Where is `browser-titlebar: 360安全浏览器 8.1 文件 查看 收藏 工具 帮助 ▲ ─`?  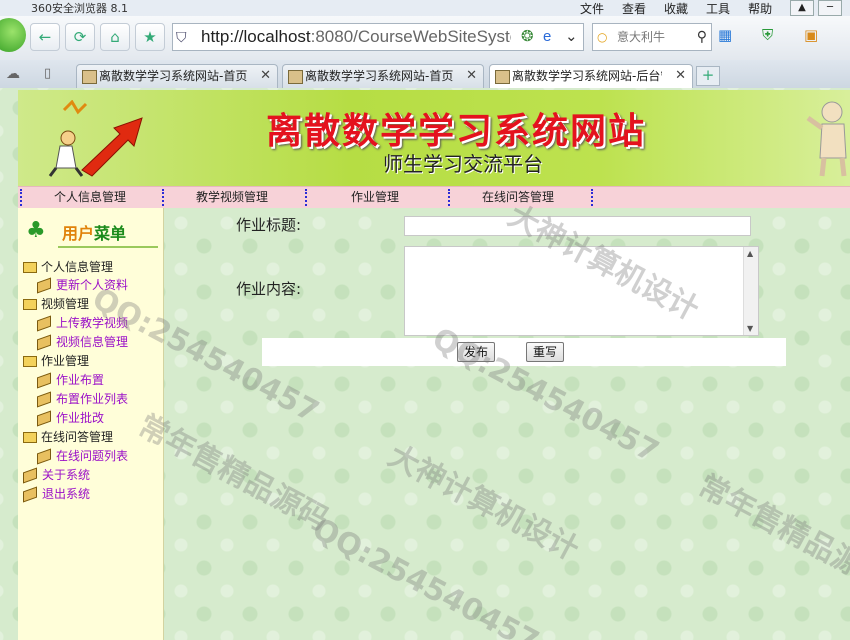
browser-titlebar: 360安全浏览器 8.1 文件 查看 收藏 工具 帮助 ▲ ─ is located at coordinates (425, 8).